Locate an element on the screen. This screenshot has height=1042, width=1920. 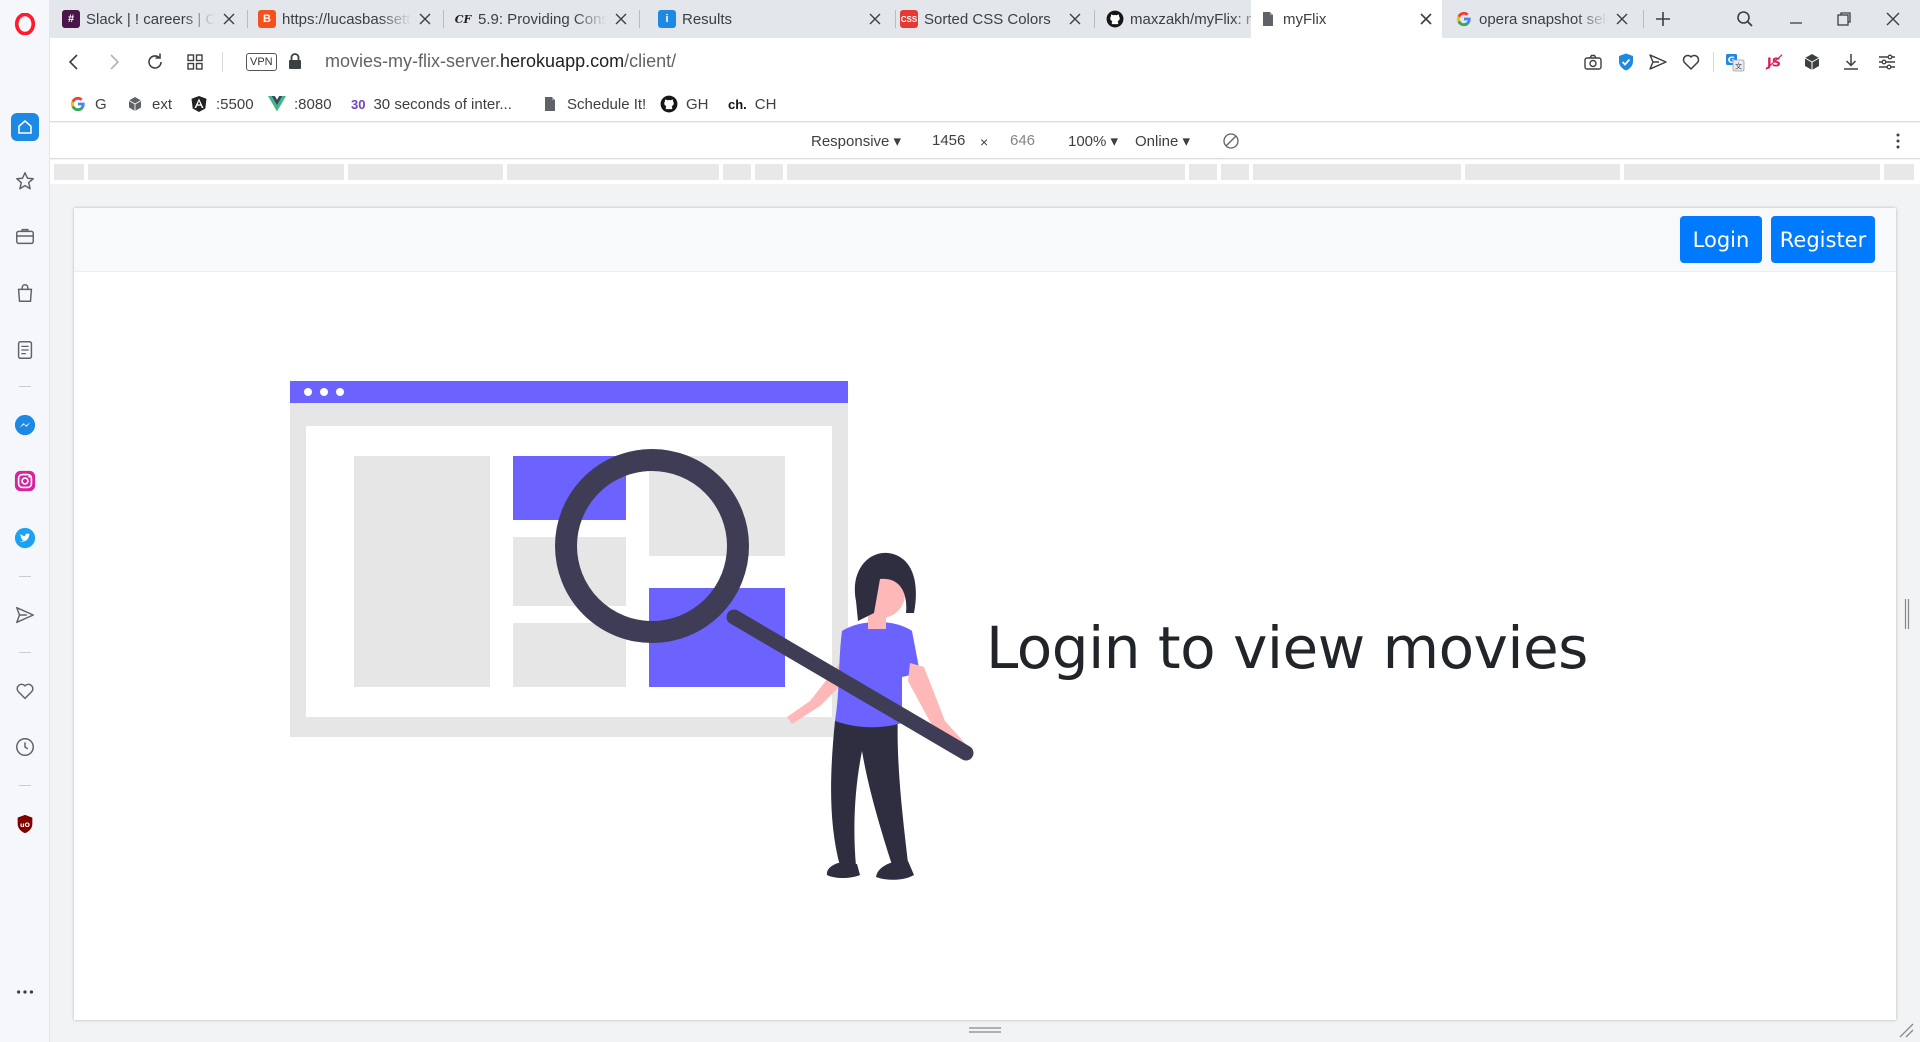
reload-icon is located at coordinates (155, 62).